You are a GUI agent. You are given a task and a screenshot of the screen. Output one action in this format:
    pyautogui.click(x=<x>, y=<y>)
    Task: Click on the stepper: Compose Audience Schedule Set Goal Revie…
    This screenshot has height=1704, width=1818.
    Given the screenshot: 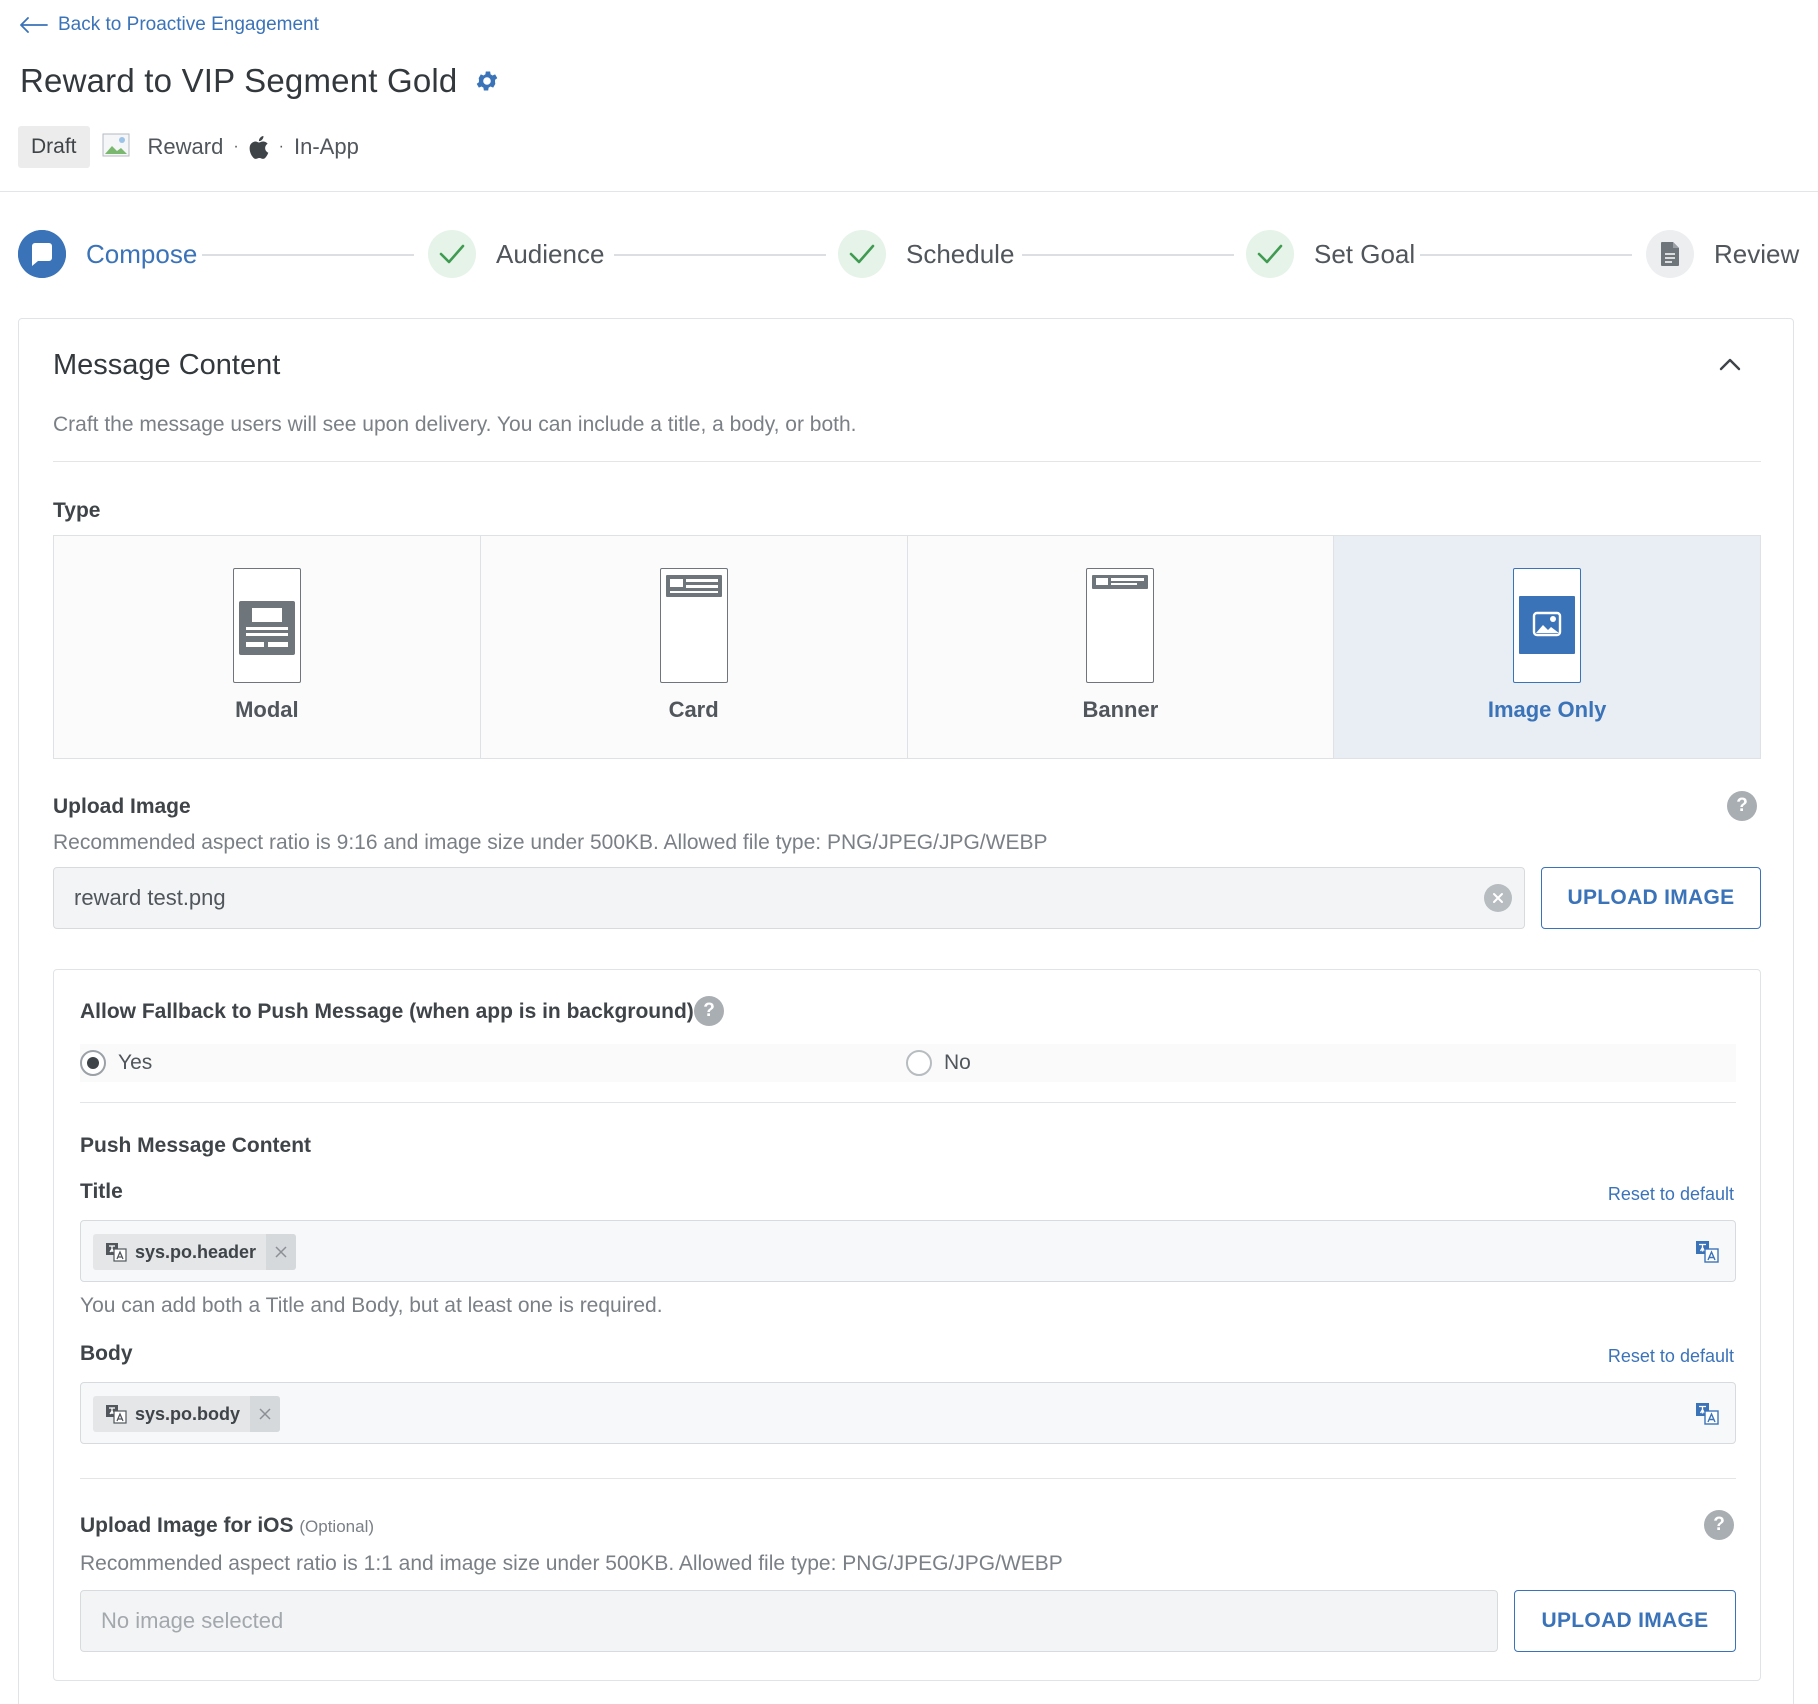 What is the action you would take?
    pyautogui.click(x=908, y=255)
    